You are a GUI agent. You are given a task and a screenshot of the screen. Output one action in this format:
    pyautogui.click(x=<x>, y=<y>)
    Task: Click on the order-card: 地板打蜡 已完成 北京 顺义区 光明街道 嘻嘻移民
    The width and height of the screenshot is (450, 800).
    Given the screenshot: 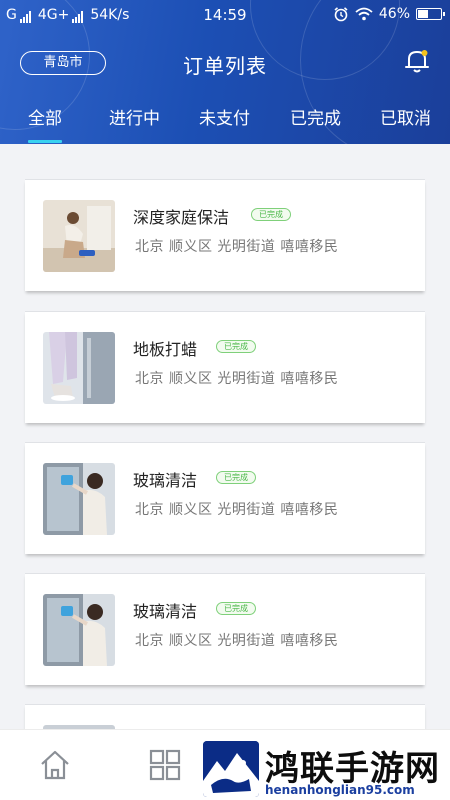 What is the action you would take?
    pyautogui.click(x=225, y=367)
    